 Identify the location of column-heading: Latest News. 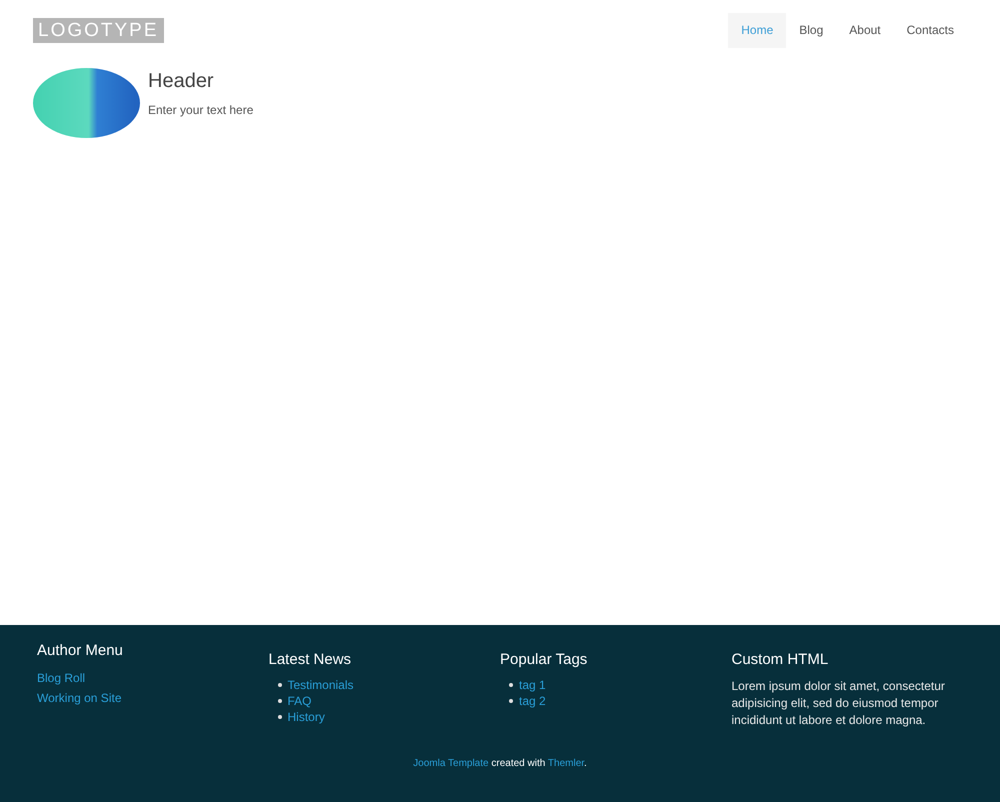
(310, 659).